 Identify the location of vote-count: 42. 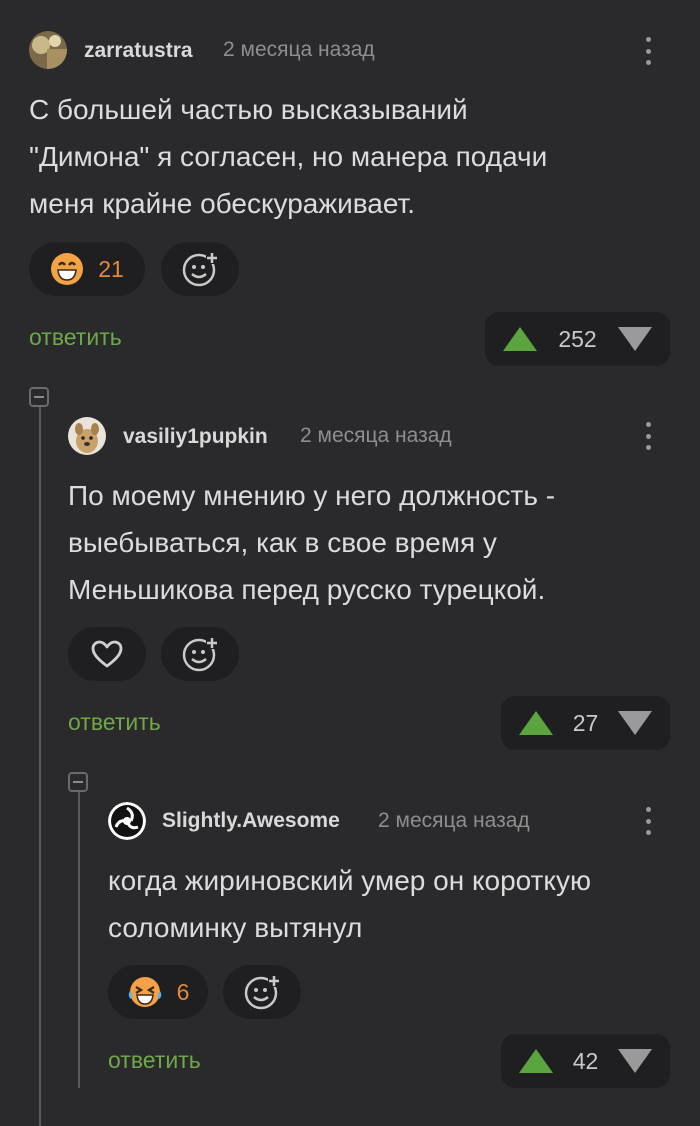
(585, 1060).